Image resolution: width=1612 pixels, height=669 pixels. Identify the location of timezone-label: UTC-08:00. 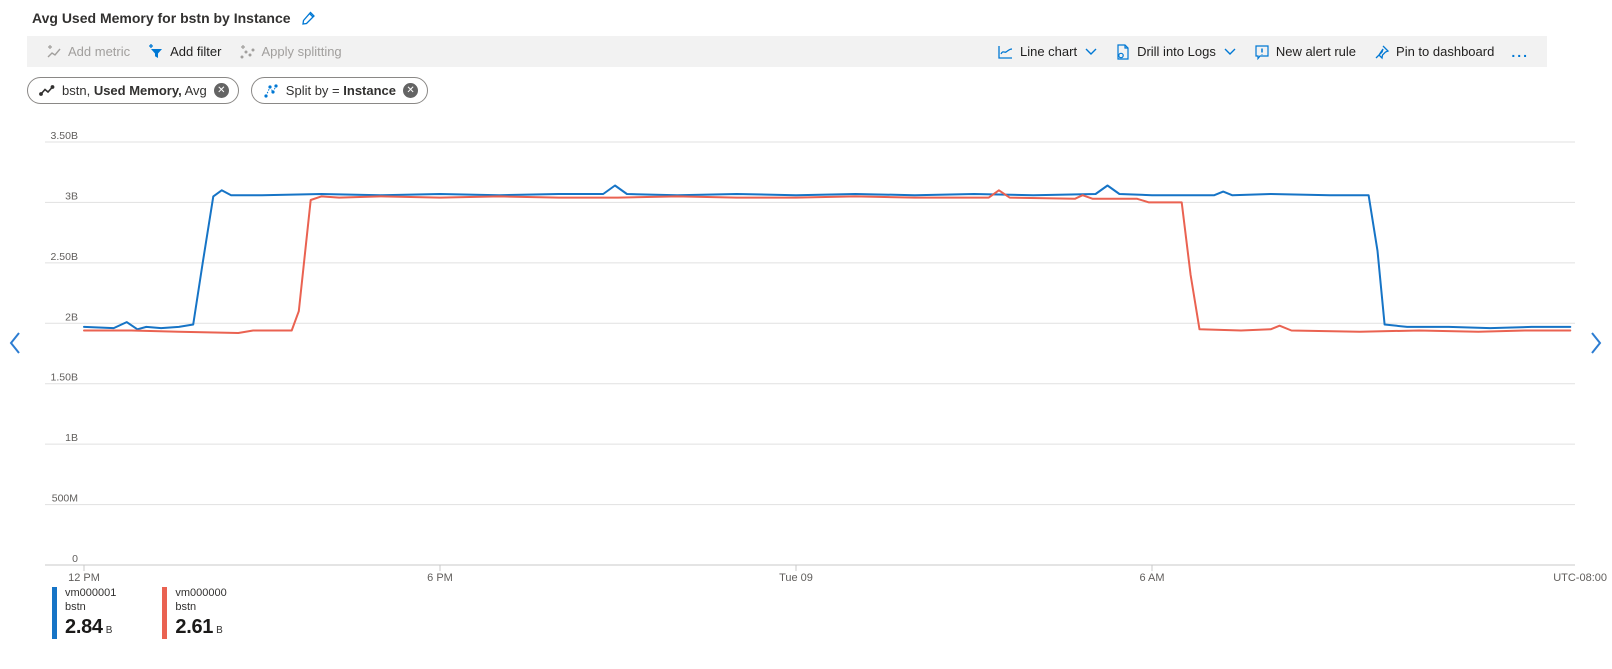
(1580, 578).